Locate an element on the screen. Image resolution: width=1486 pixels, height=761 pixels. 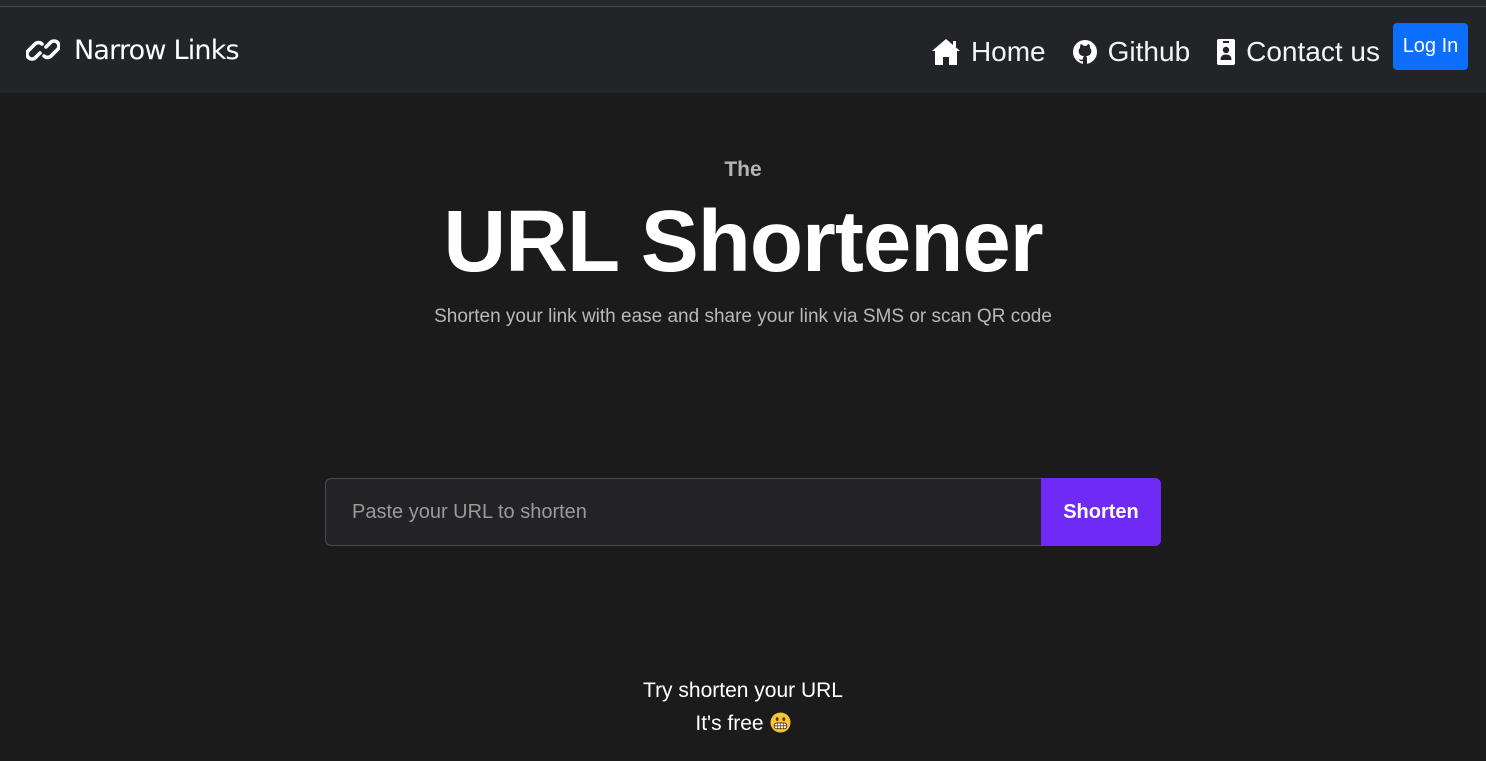
brand-link: Narrow Links is located at coordinates (133, 50).